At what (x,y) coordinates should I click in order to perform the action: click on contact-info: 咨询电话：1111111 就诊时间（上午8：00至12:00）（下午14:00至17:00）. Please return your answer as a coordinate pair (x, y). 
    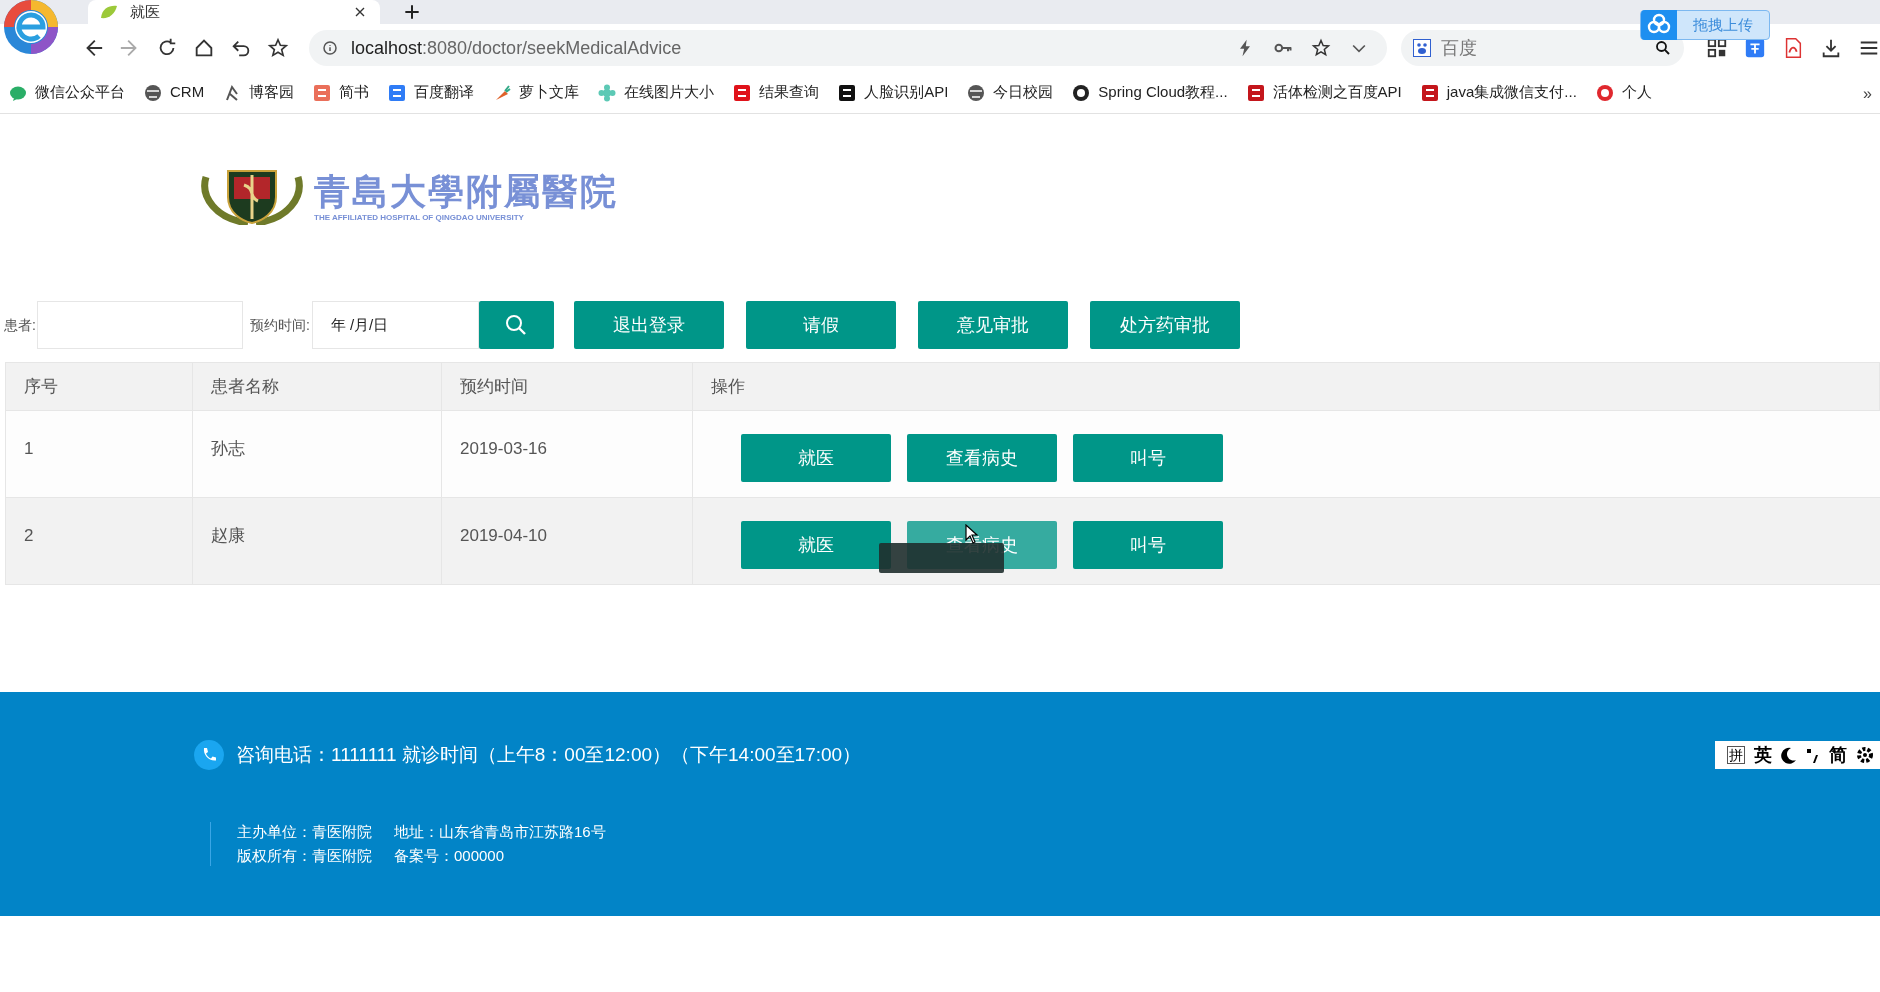
    Looking at the image, I should click on (549, 754).